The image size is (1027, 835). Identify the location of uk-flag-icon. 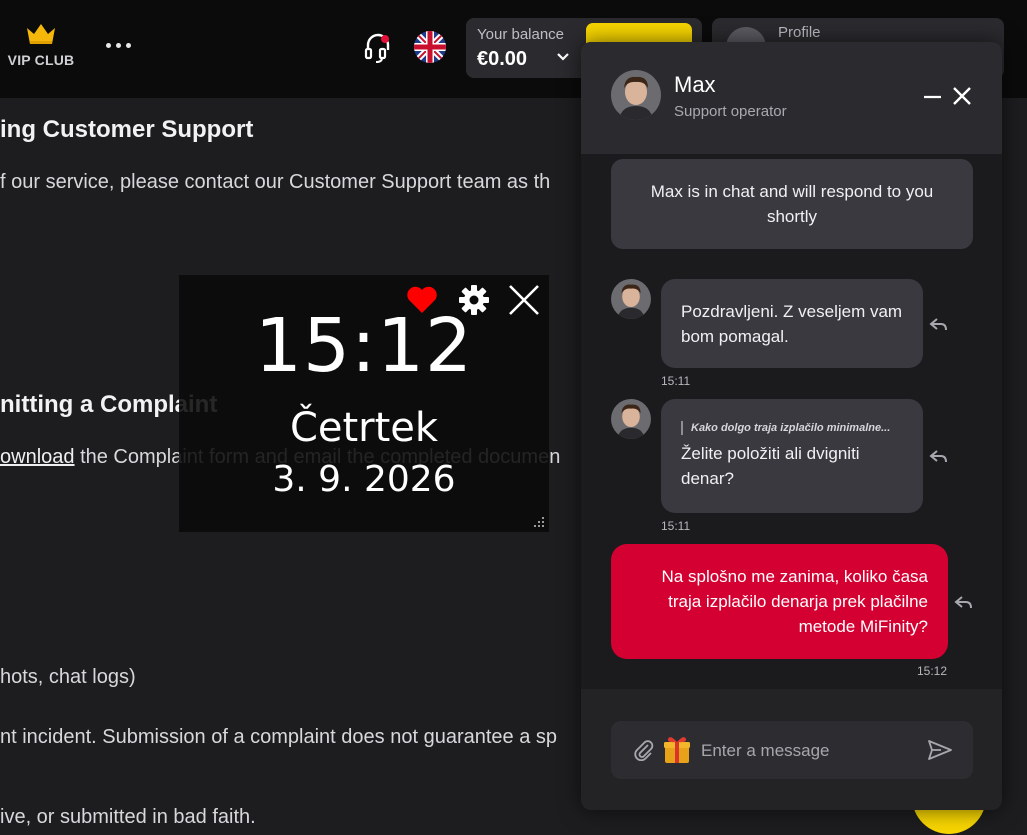
(430, 47).